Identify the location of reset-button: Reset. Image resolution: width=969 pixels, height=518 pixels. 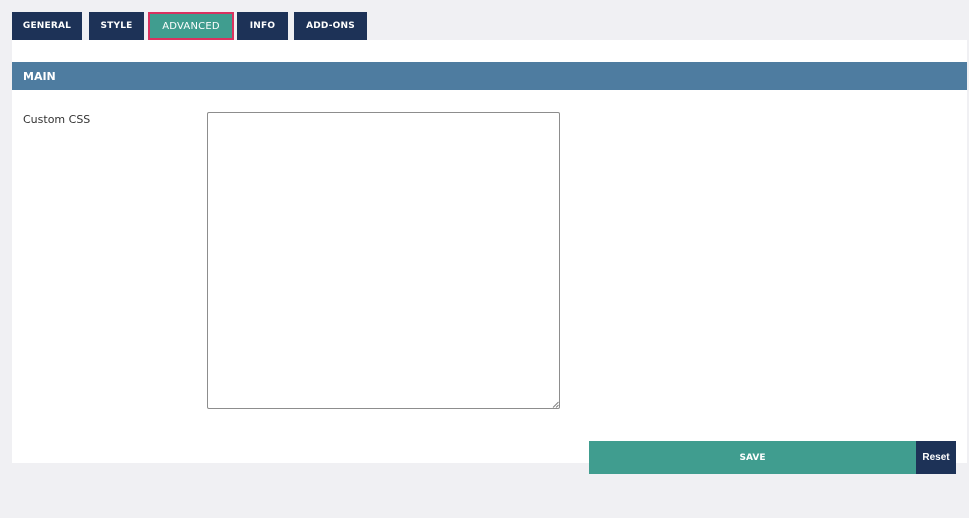
(936, 457).